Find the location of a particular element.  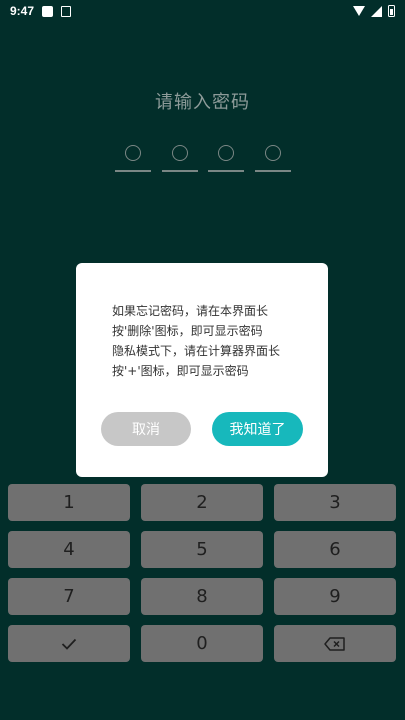

cancel-button: 取消 is located at coordinates (146, 429).